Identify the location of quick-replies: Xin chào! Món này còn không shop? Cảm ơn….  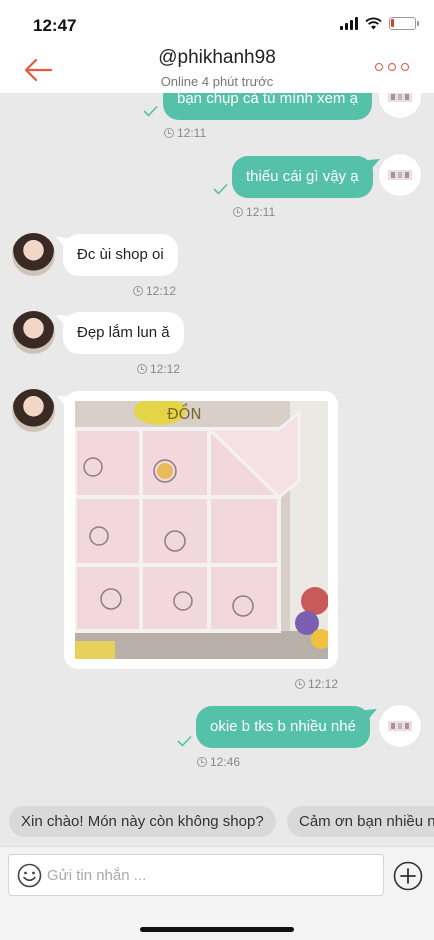
(217, 822).